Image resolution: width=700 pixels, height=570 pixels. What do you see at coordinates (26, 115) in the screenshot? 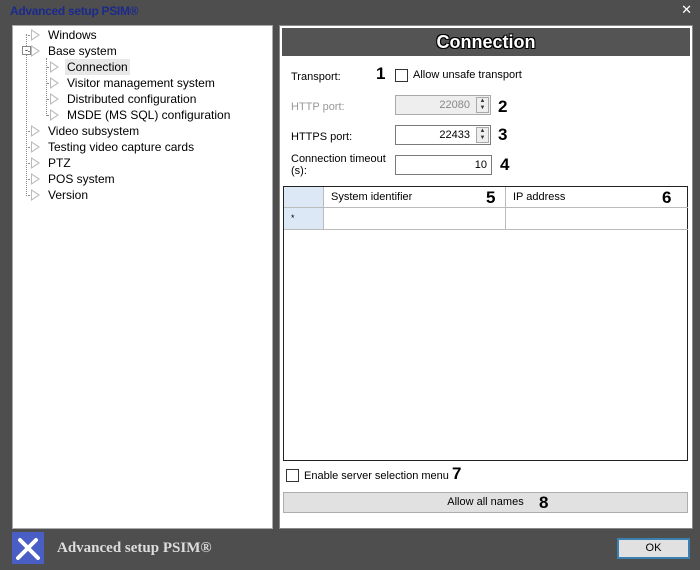
I see `tree-line` at bounding box center [26, 115].